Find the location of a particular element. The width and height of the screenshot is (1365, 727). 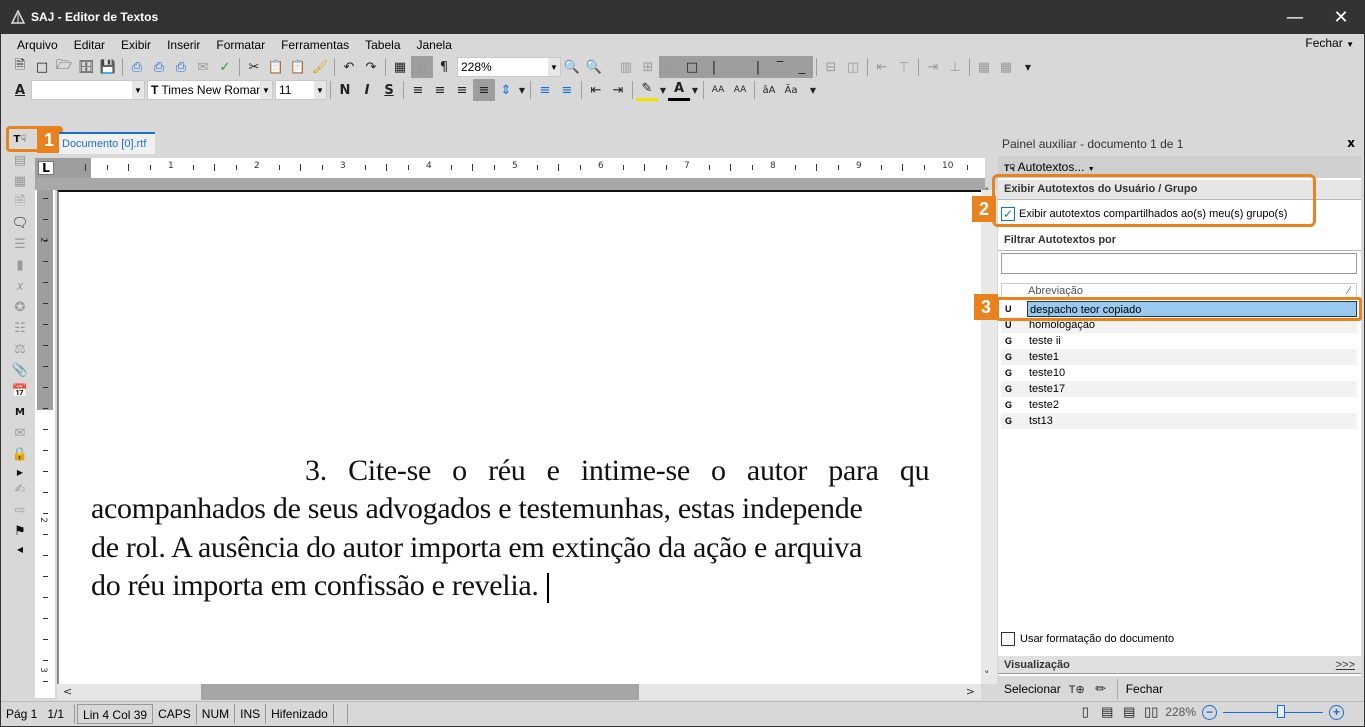

menu-formatar: Formatar is located at coordinates (240, 45).